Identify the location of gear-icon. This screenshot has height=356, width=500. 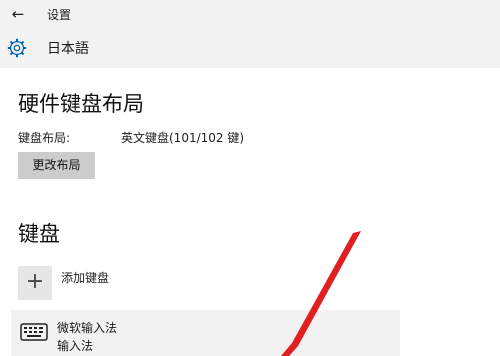
(17, 48).